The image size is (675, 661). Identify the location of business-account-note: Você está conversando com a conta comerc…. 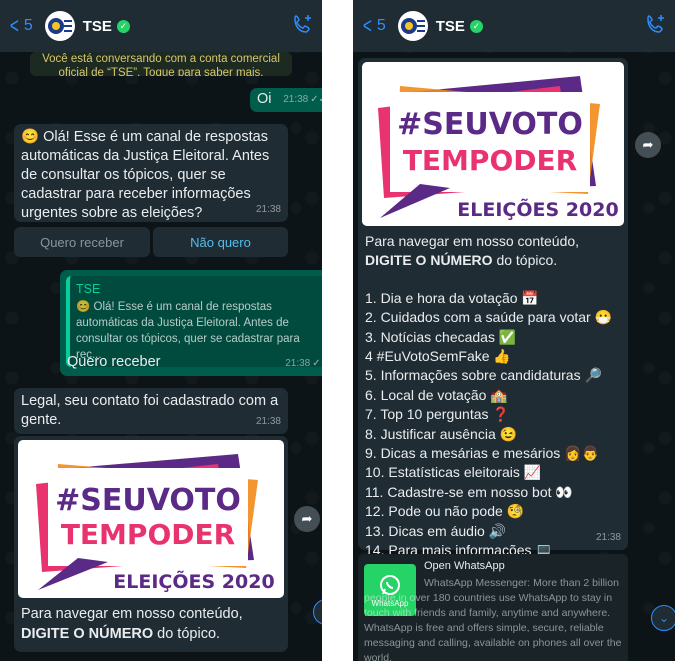
(161, 64).